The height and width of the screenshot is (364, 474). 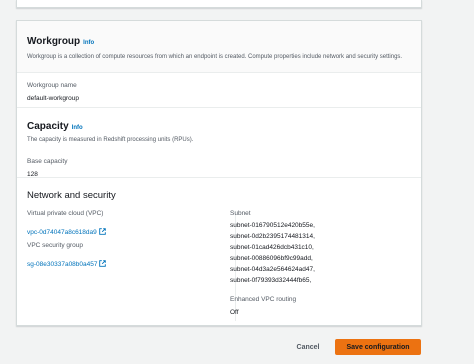 What do you see at coordinates (88, 43) in the screenshot?
I see `workgroup-info-link: Info` at bounding box center [88, 43].